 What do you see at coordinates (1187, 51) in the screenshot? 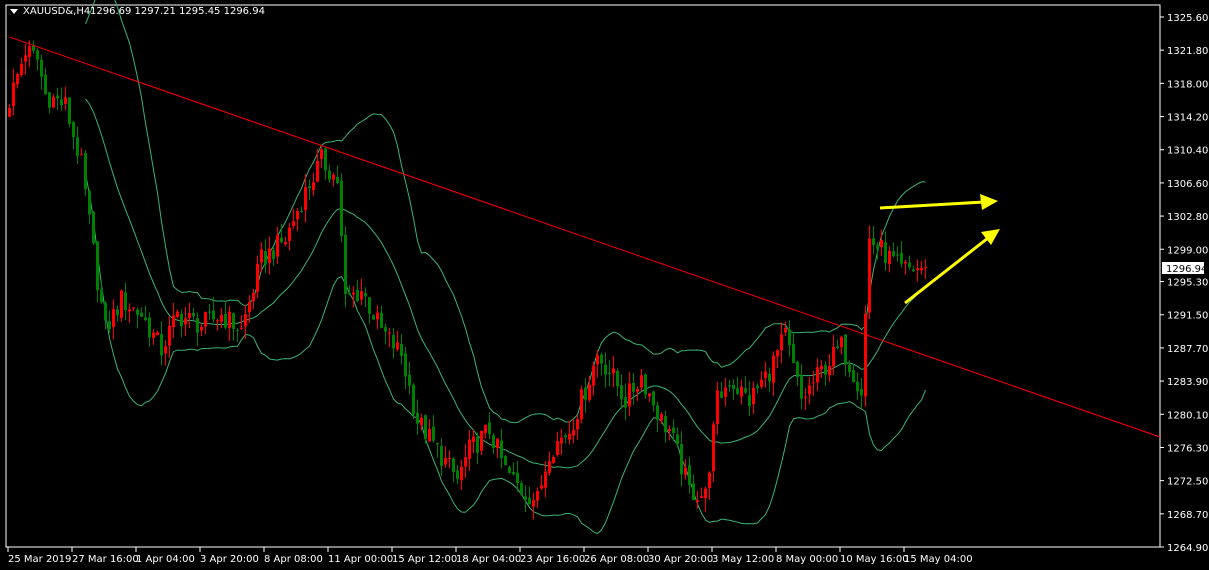
I see `price-tick-label: 1321.80` at bounding box center [1187, 51].